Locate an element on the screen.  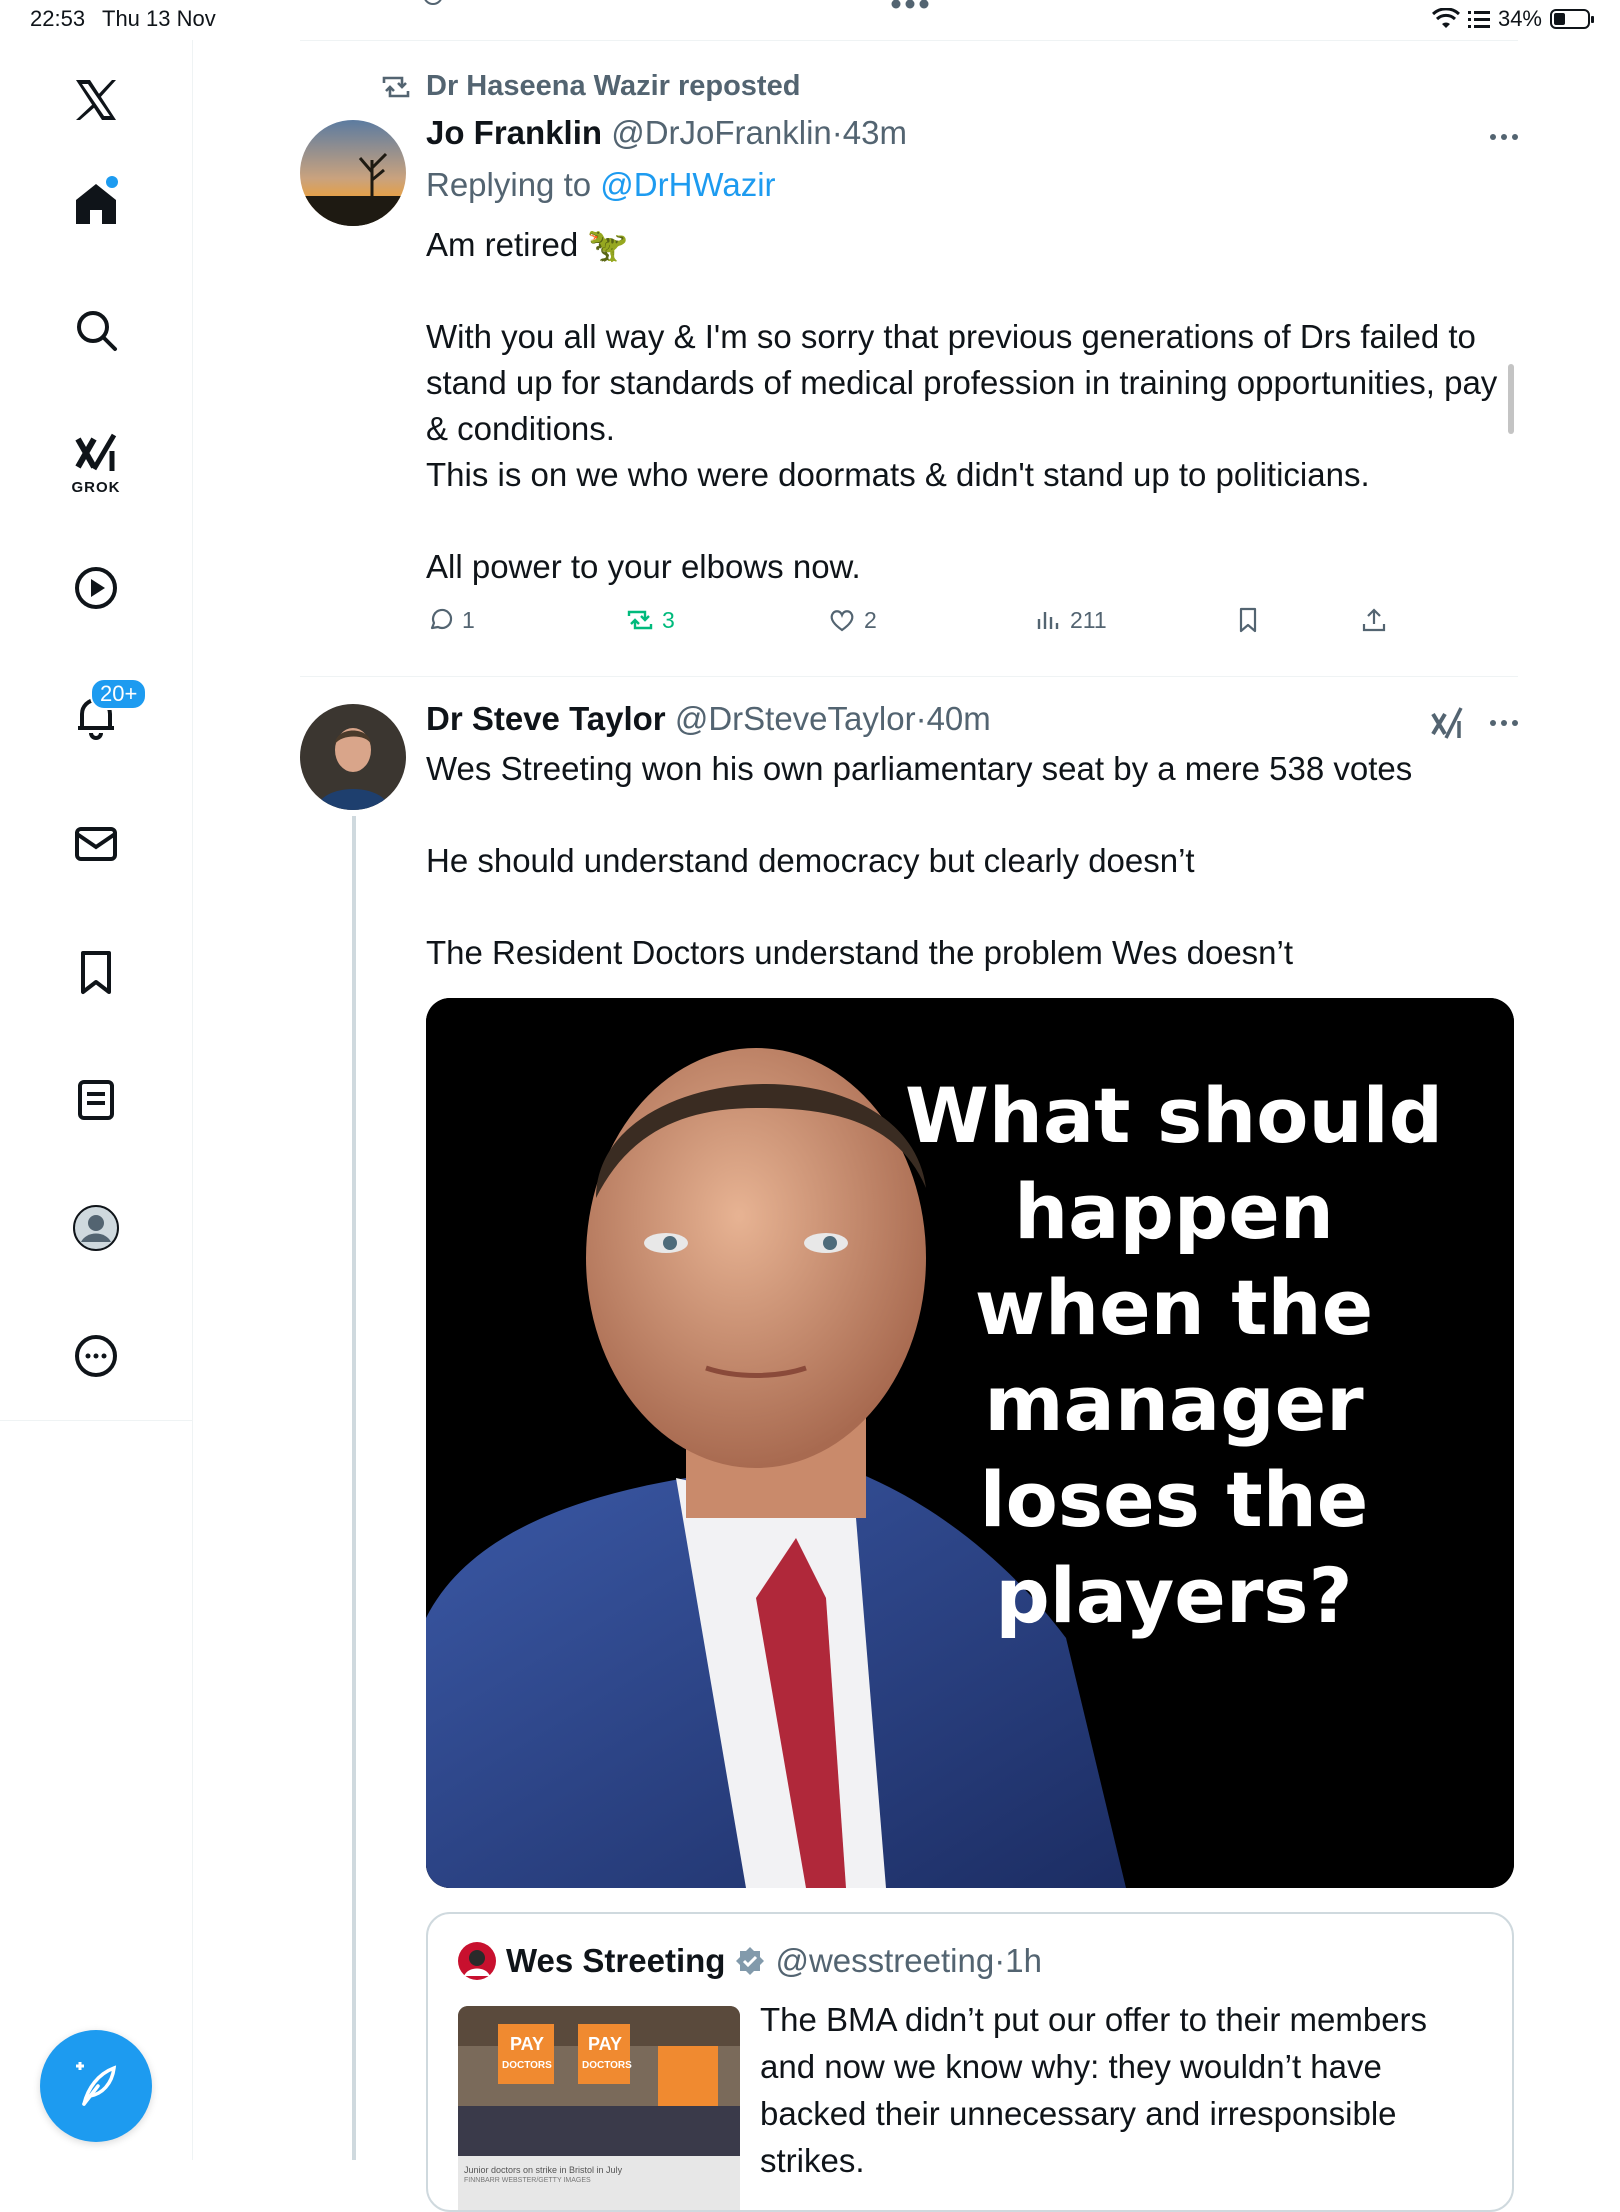
tweet-header: Dr Steve Taylor @DrSteveTaylor·40m is located at coordinates (708, 719).